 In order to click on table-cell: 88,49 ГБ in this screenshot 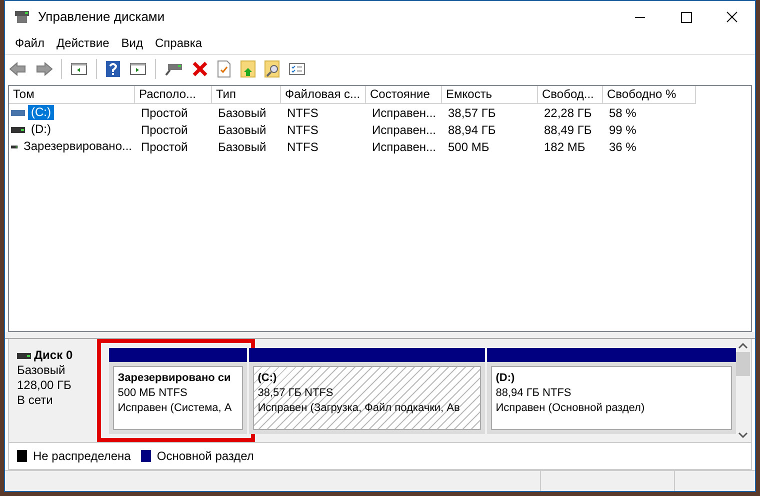, I will do `click(568, 129)`.